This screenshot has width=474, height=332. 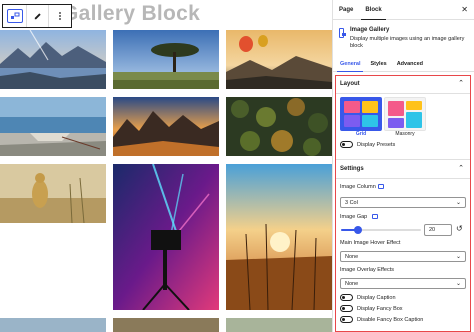 What do you see at coordinates (352, 169) in the screenshot?
I see `settings-panel-title: Settings` at bounding box center [352, 169].